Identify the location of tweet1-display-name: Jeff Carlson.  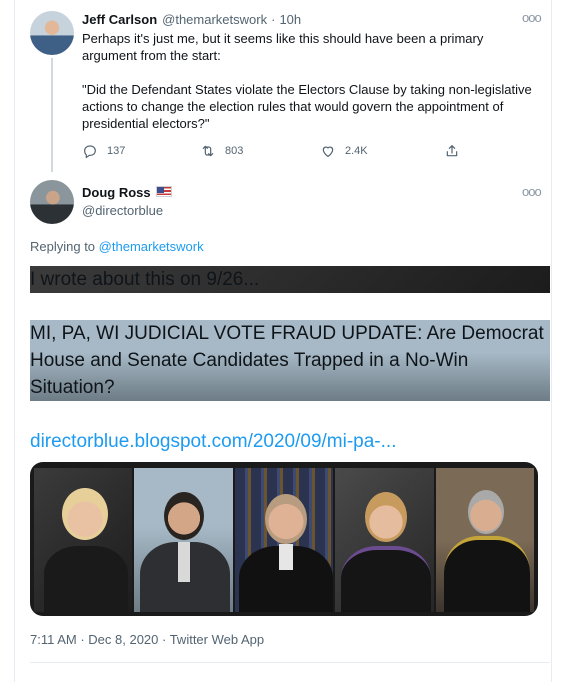
(119, 19).